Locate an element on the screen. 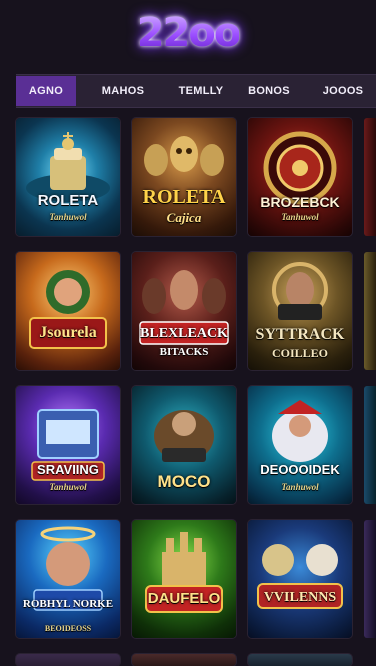 This screenshot has height=666, width=376. tab-bonos: BONOS is located at coordinates (269, 91).